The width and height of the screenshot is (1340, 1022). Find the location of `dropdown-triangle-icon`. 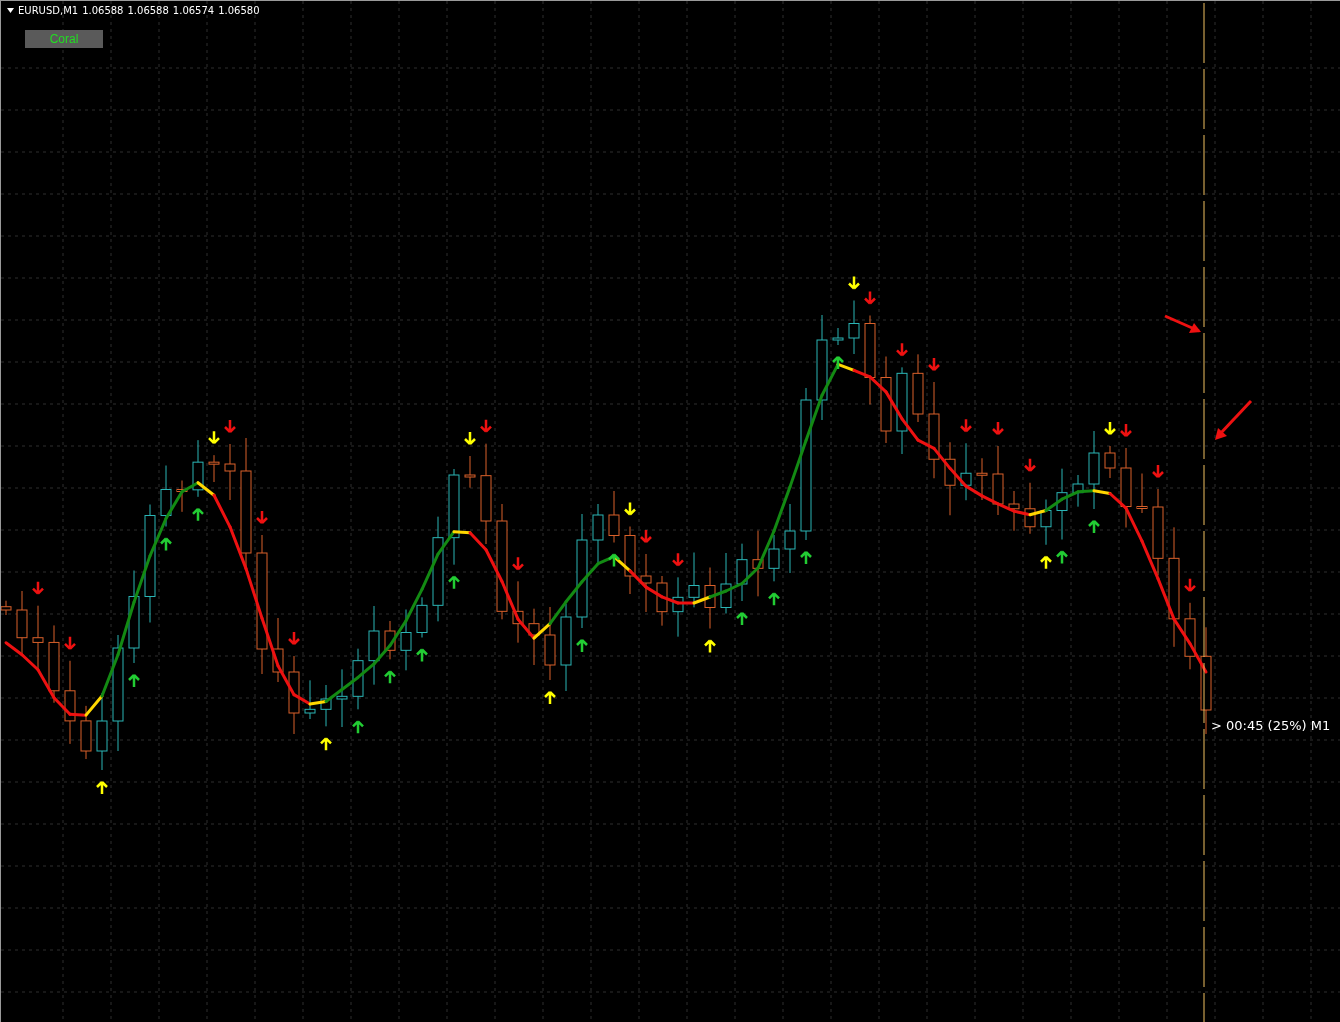

dropdown-triangle-icon is located at coordinates (10, 10).